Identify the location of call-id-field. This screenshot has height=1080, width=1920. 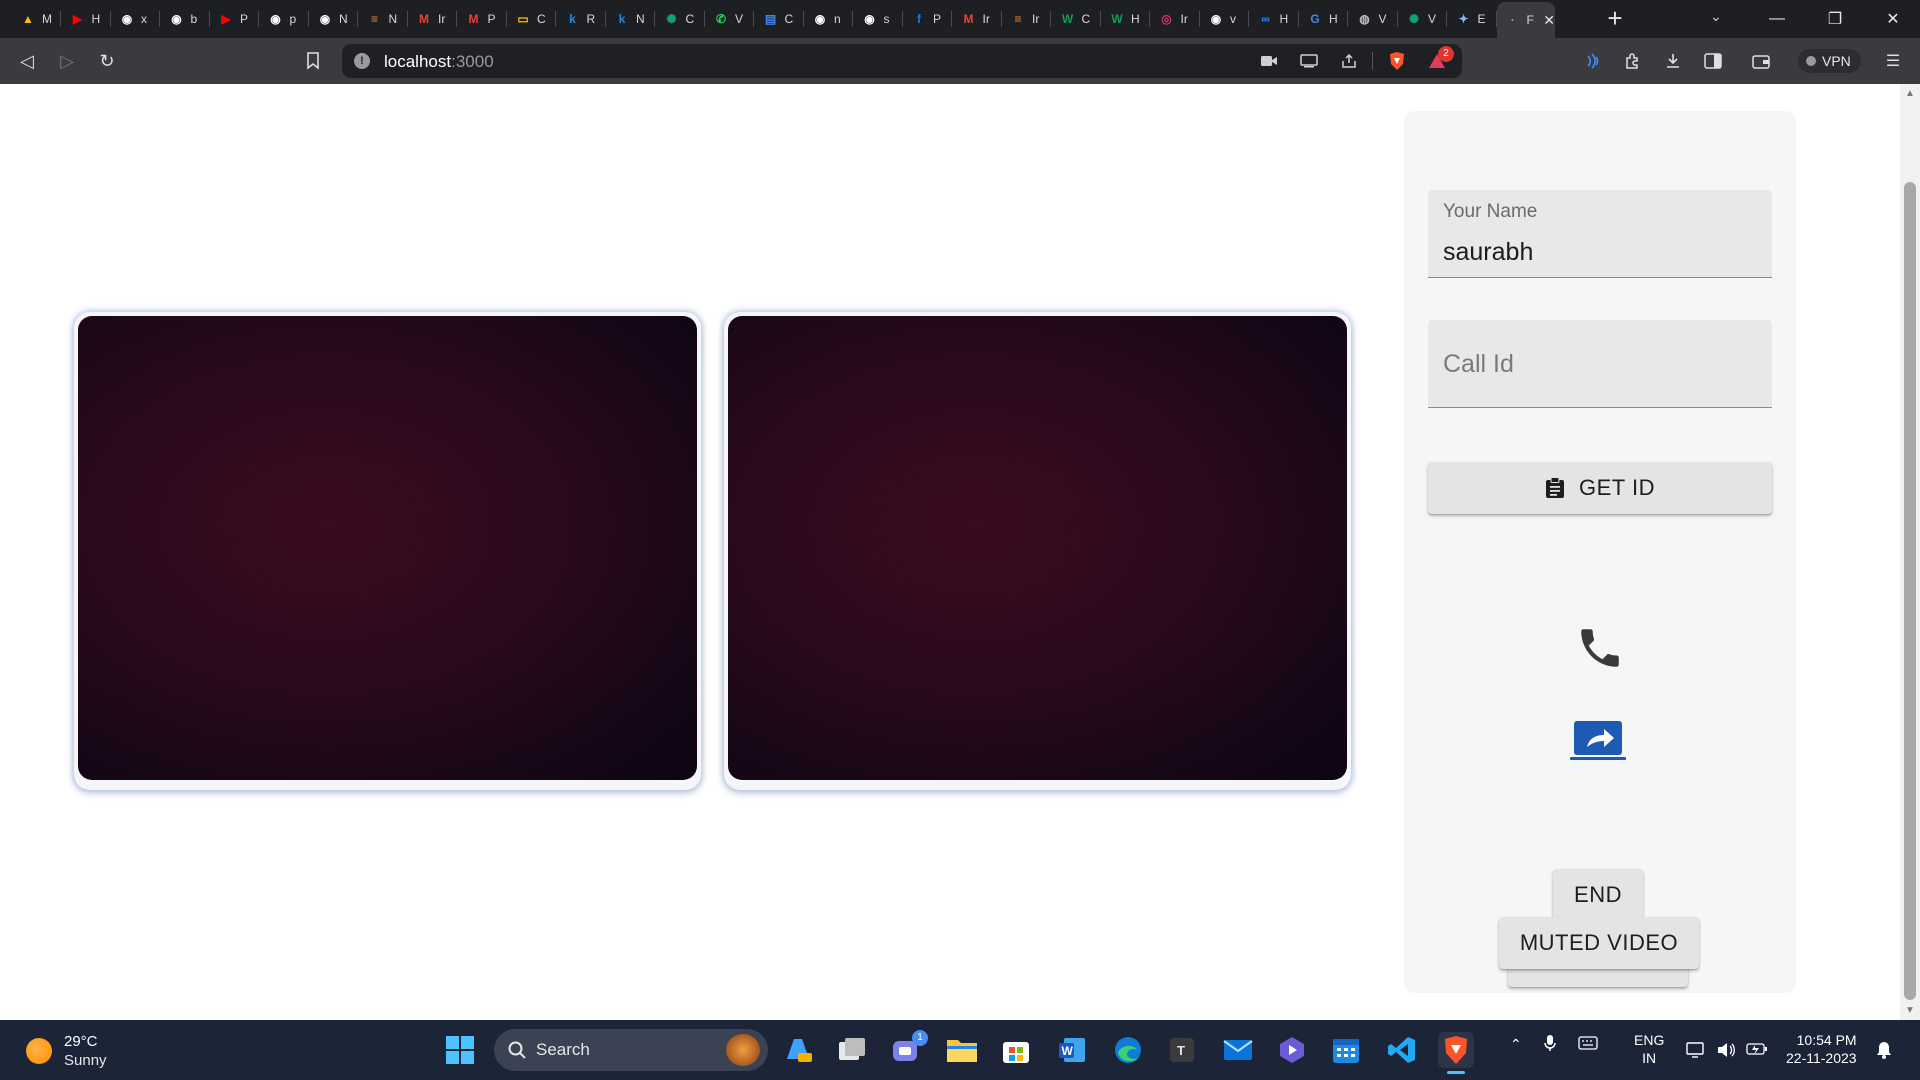
(1600, 364).